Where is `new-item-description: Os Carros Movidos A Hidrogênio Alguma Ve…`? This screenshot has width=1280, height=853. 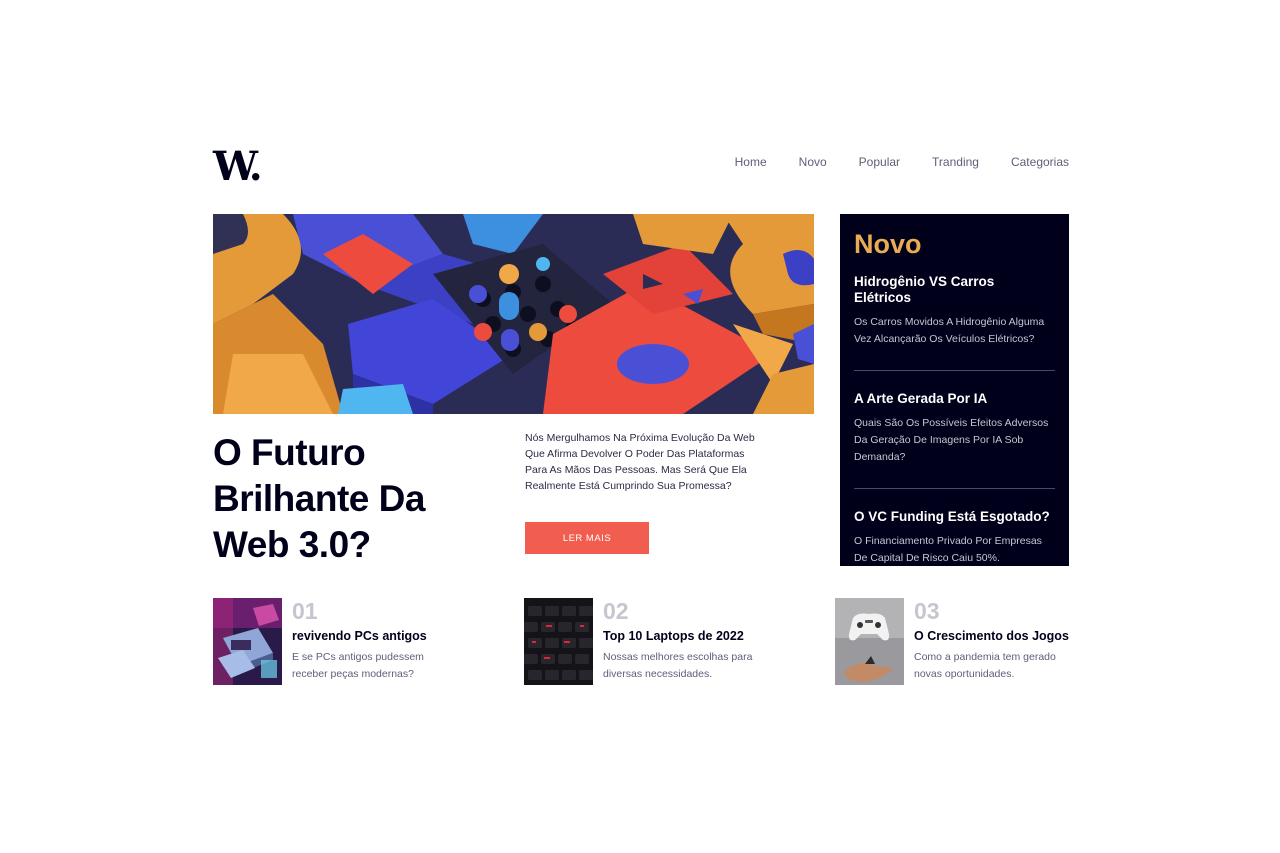
new-item-description: Os Carros Movidos A Hidrogênio Alguma Ve… is located at coordinates (949, 330).